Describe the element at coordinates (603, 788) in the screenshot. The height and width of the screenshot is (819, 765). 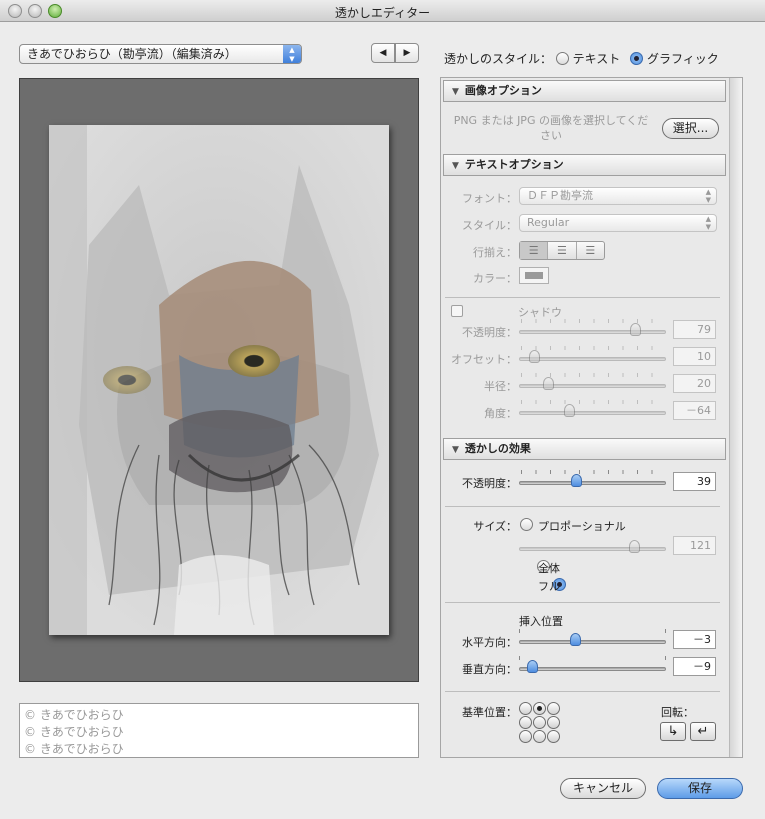
I see `cancel-button: キャンセル` at that location.